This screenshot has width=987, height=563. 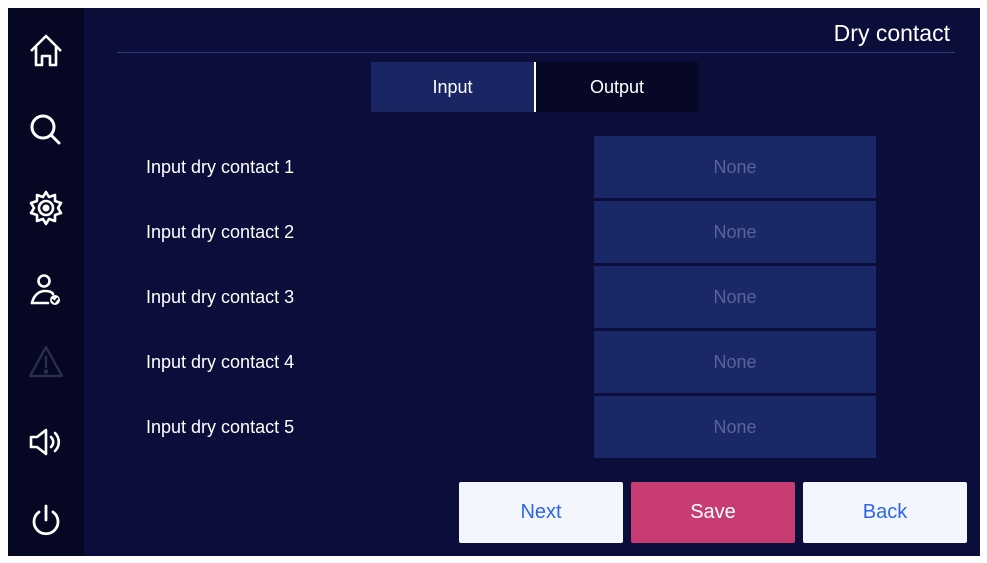 I want to click on page-title: Dry contact, so click(x=891, y=33).